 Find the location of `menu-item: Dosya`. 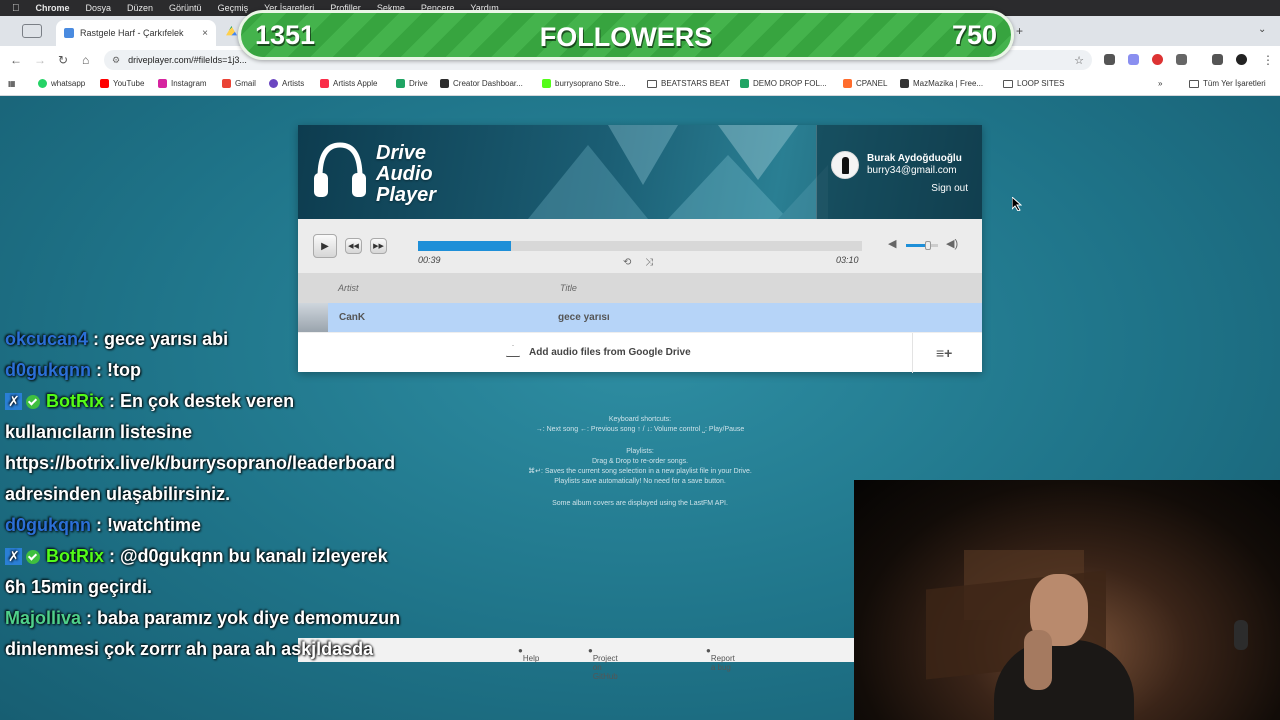

menu-item: Dosya is located at coordinates (99, 8).